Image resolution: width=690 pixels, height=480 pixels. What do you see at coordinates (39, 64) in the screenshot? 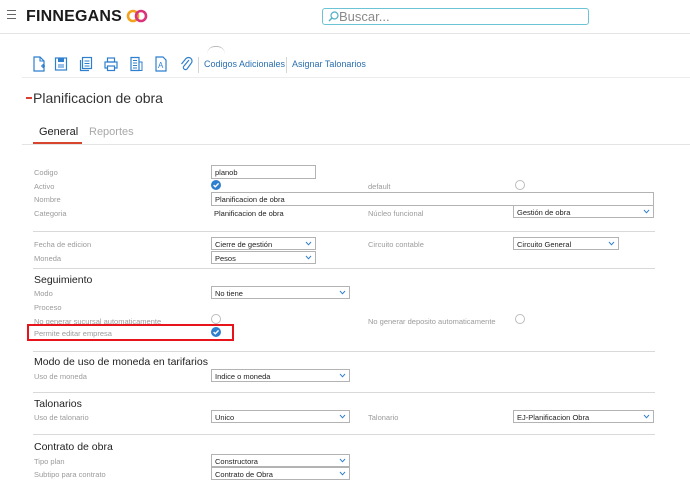
I see `new-document-icon` at bounding box center [39, 64].